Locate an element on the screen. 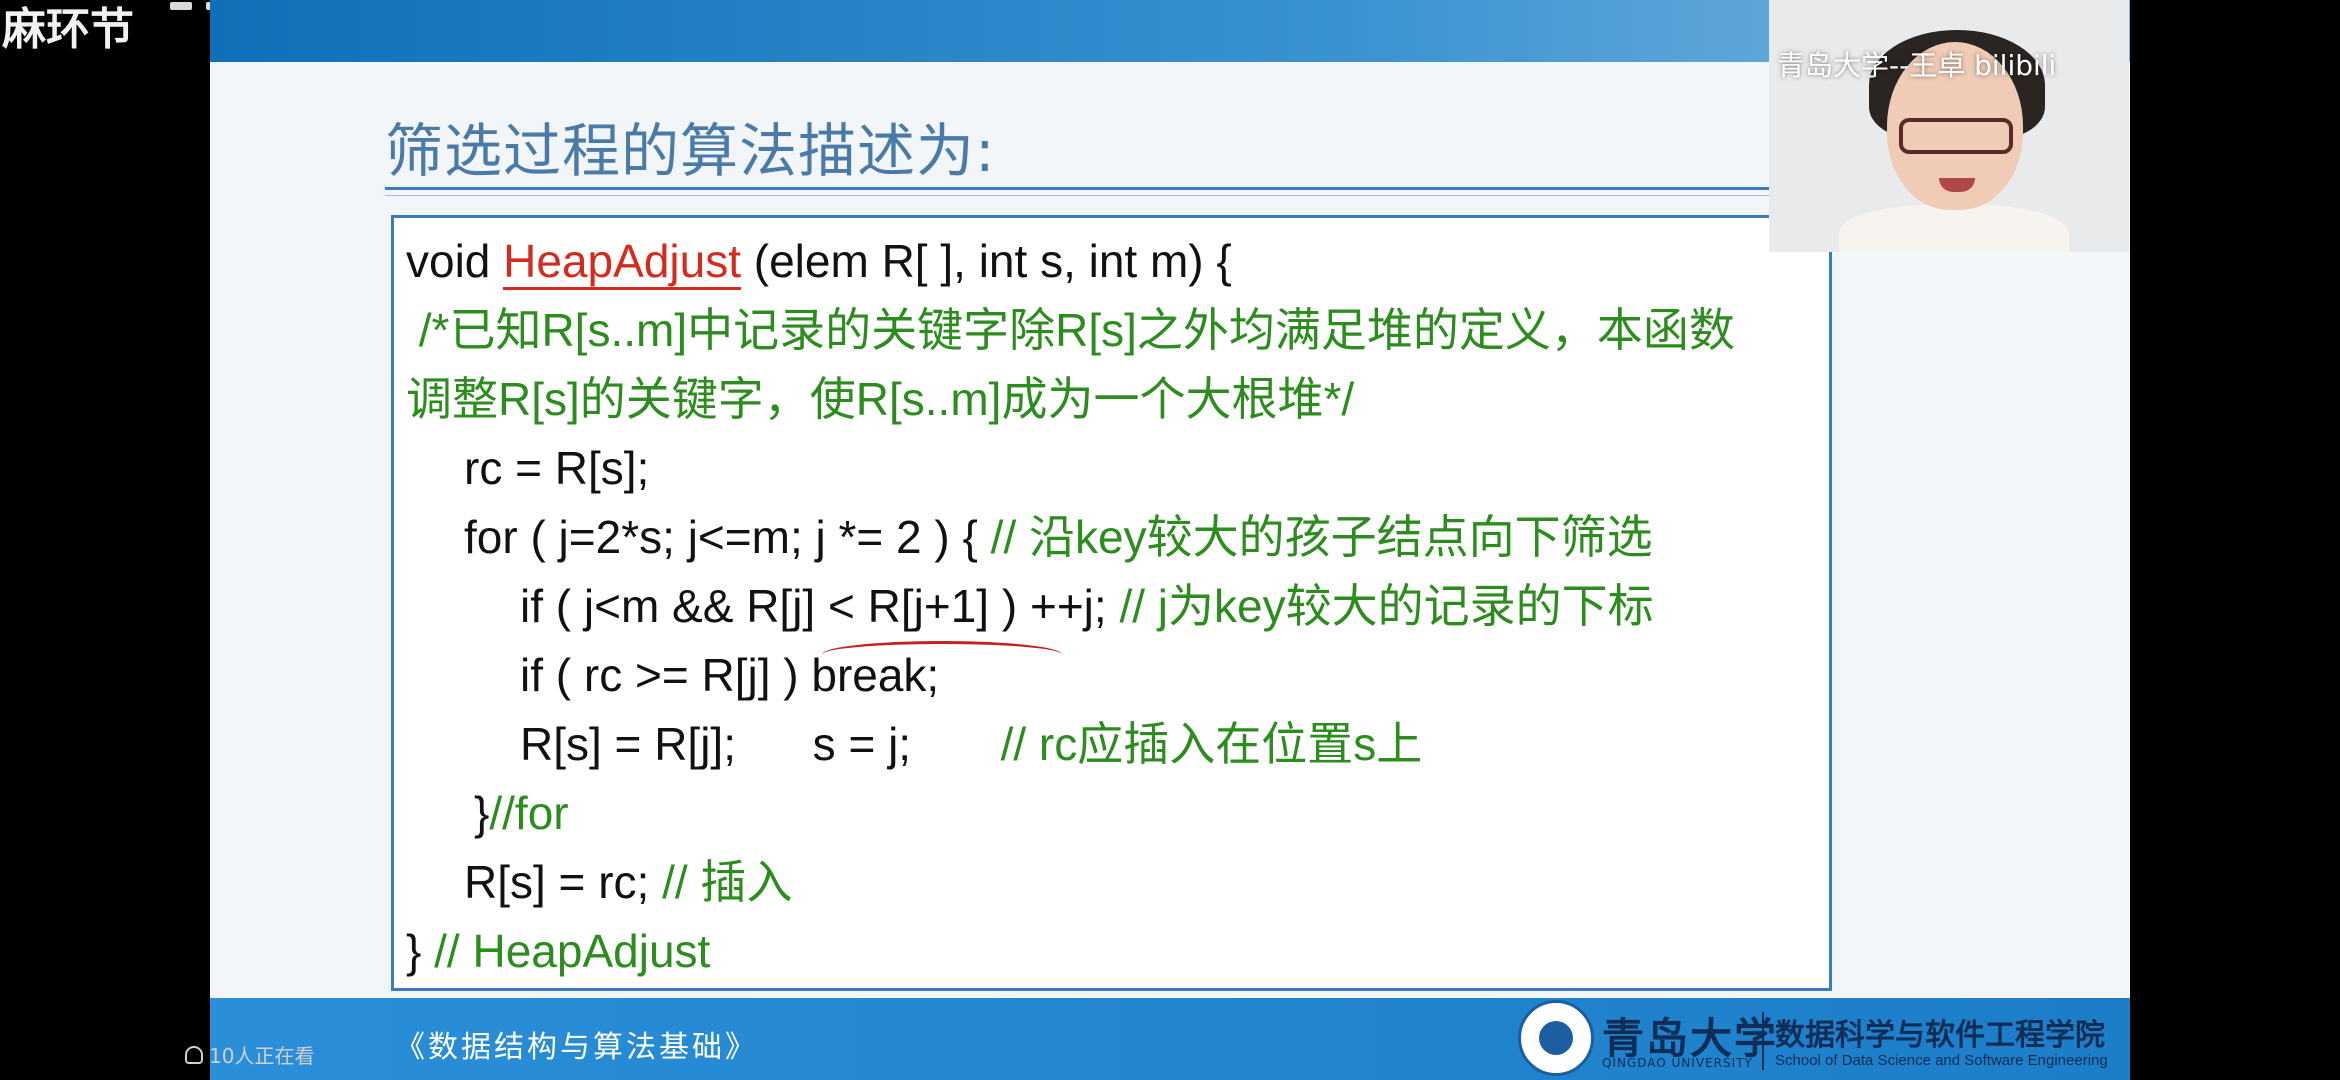 The image size is (2340, 1080). code-text: if ( j<m && R[j] < R[j+1] ) ++j; is located at coordinates (820, 606).